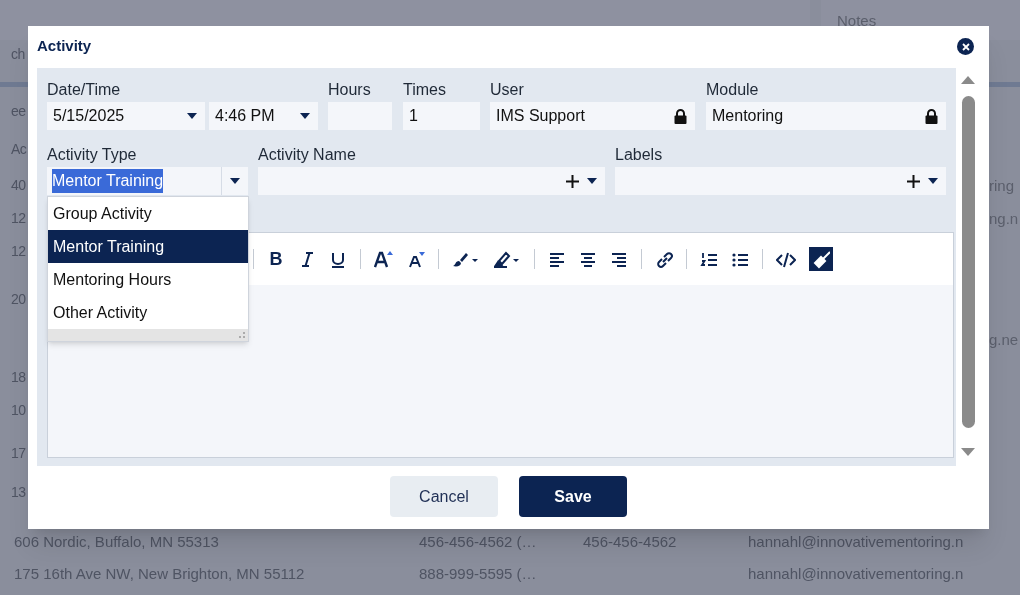 The image size is (1020, 595). What do you see at coordinates (18, 410) in the screenshot?
I see `background-text: 10` at bounding box center [18, 410].